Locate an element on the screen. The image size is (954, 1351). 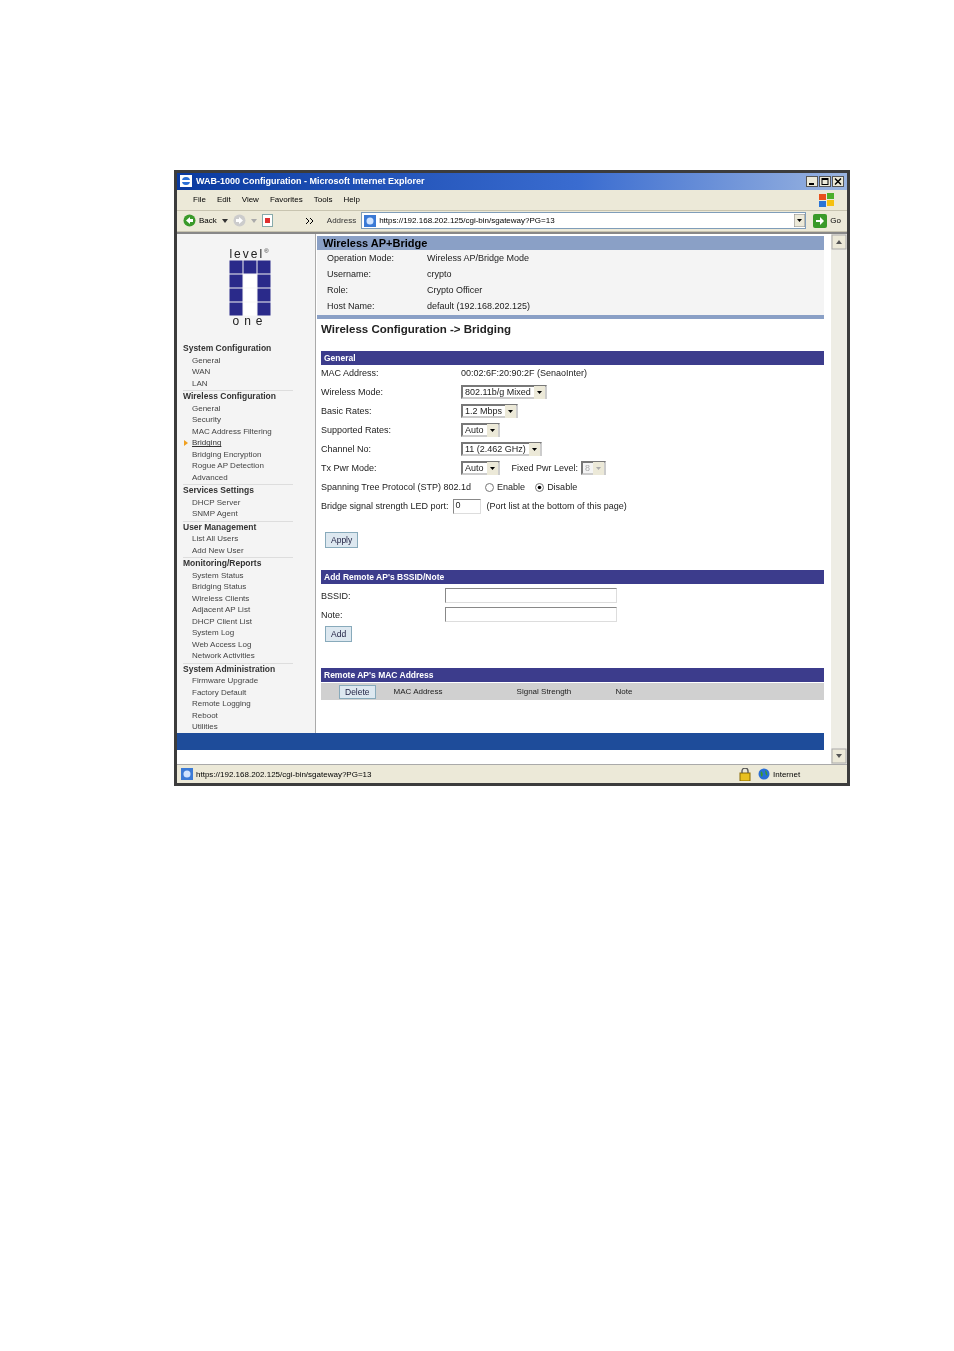
nav-link: Security is located at coordinates (206, 420).